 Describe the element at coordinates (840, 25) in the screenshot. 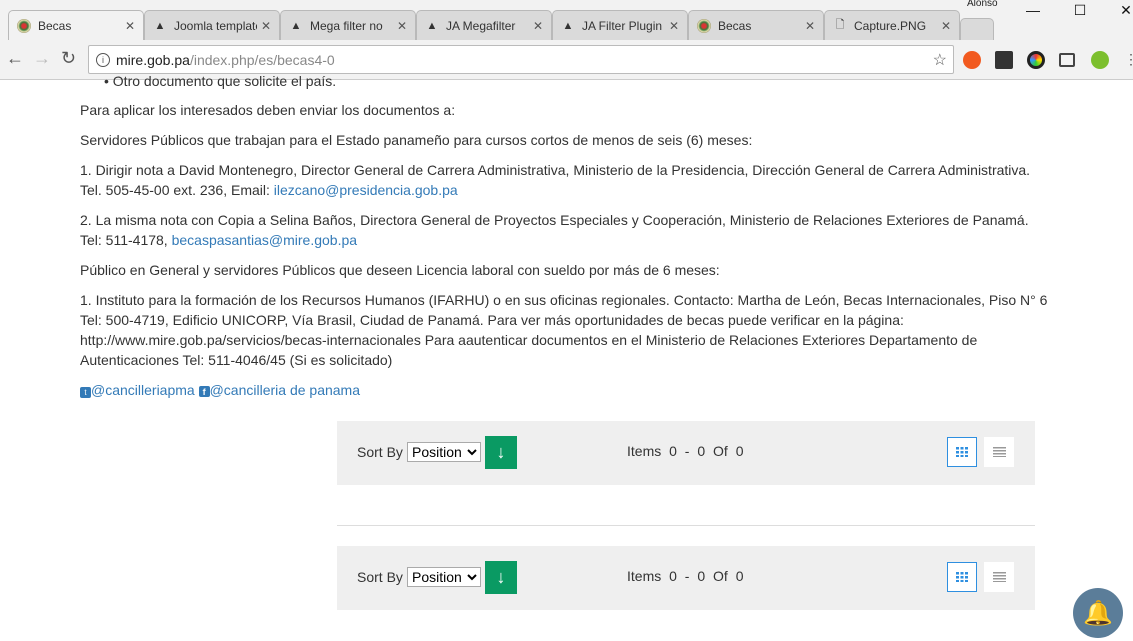

I see `file-icon: 🗋` at that location.